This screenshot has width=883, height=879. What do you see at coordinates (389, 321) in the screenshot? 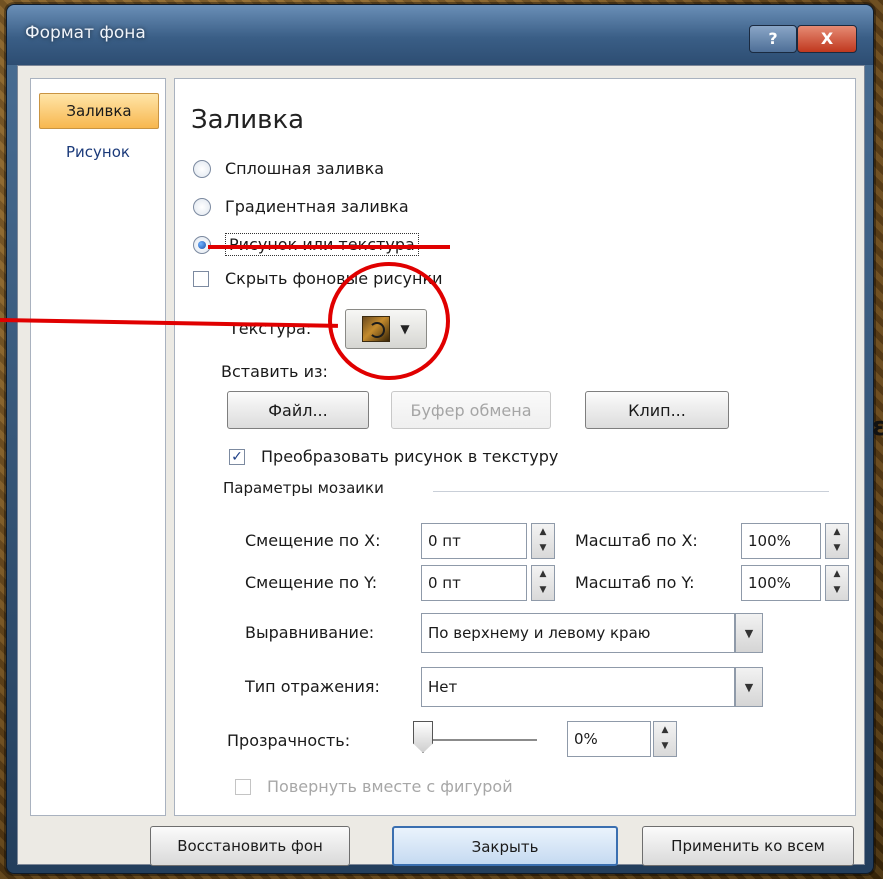
I see `annotation-circle` at bounding box center [389, 321].